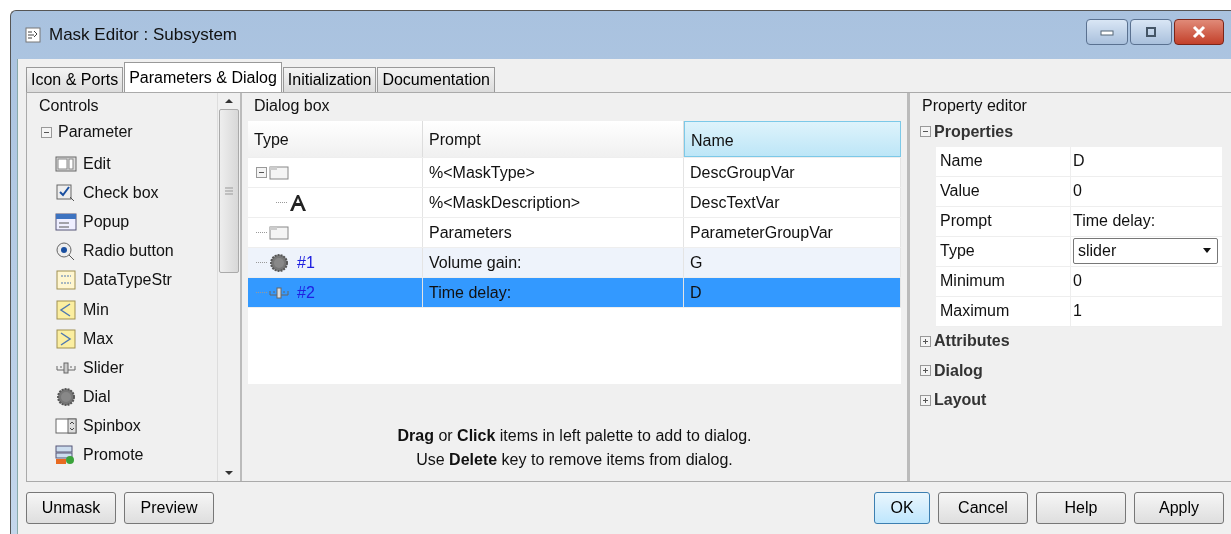  Describe the element at coordinates (1207, 251) in the screenshot. I see `caret-icon` at that location.